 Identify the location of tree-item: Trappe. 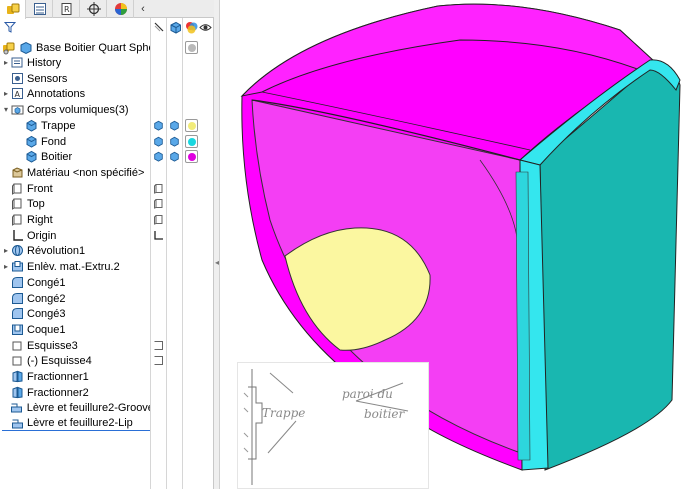
(82, 125).